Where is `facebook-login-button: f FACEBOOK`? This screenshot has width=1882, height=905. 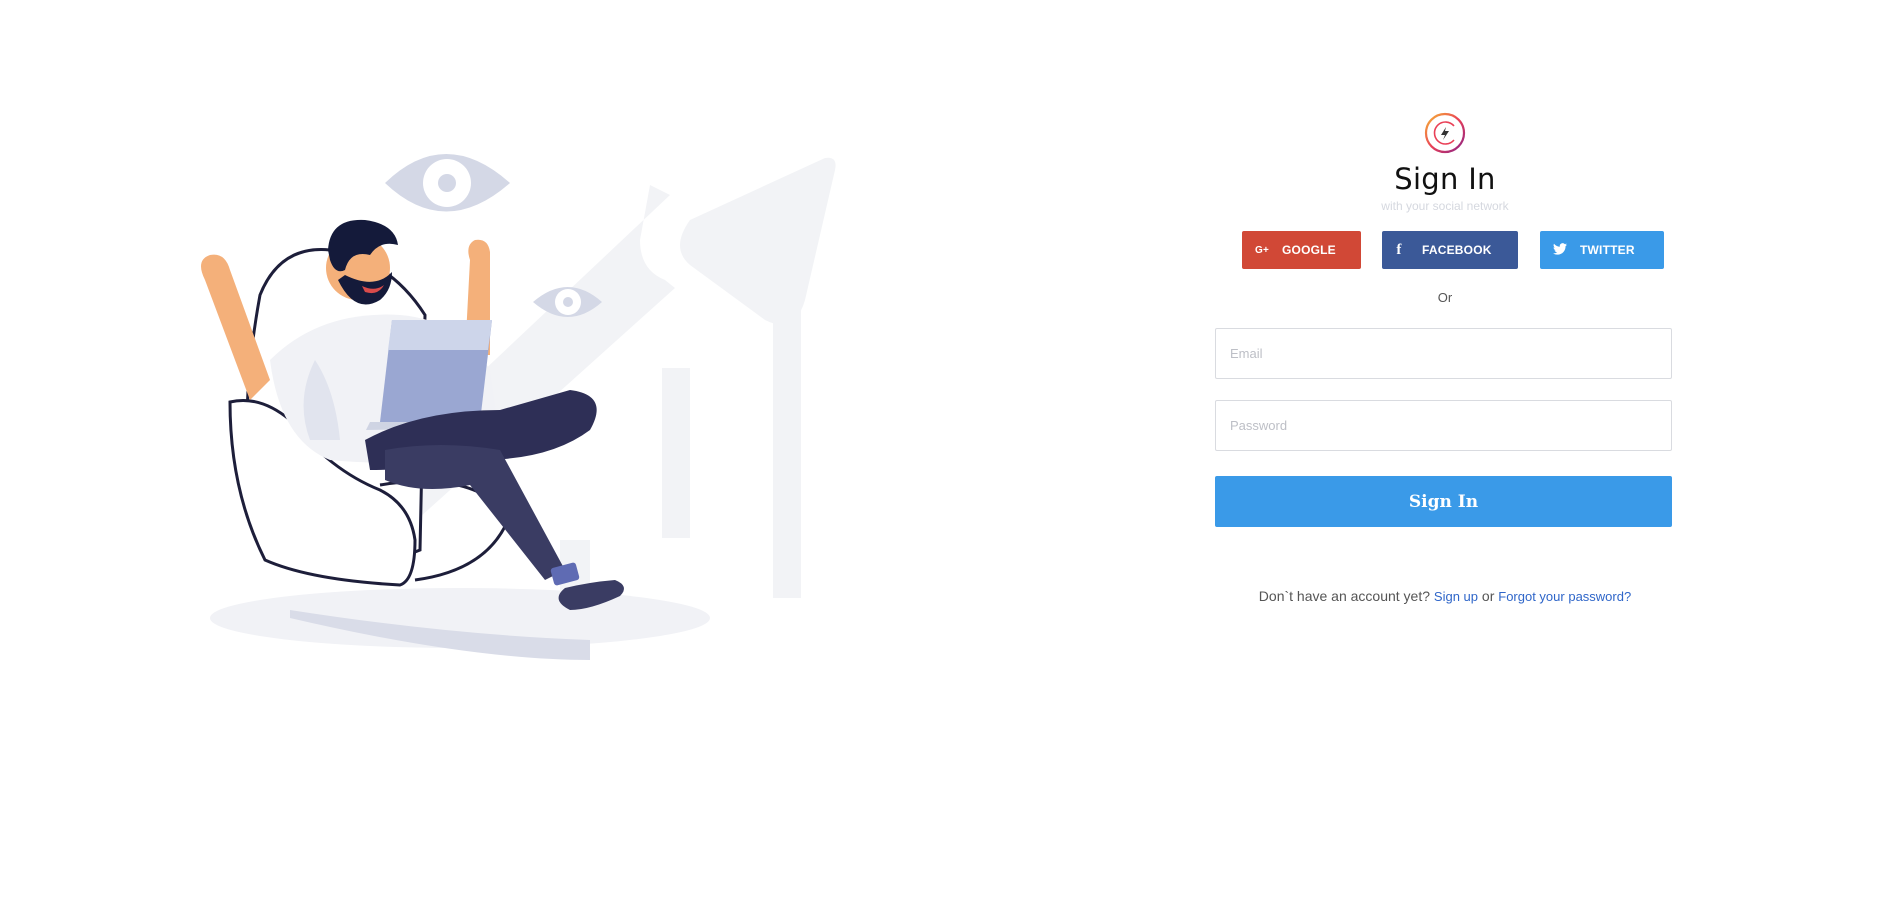
facebook-login-button: f FACEBOOK is located at coordinates (1450, 250).